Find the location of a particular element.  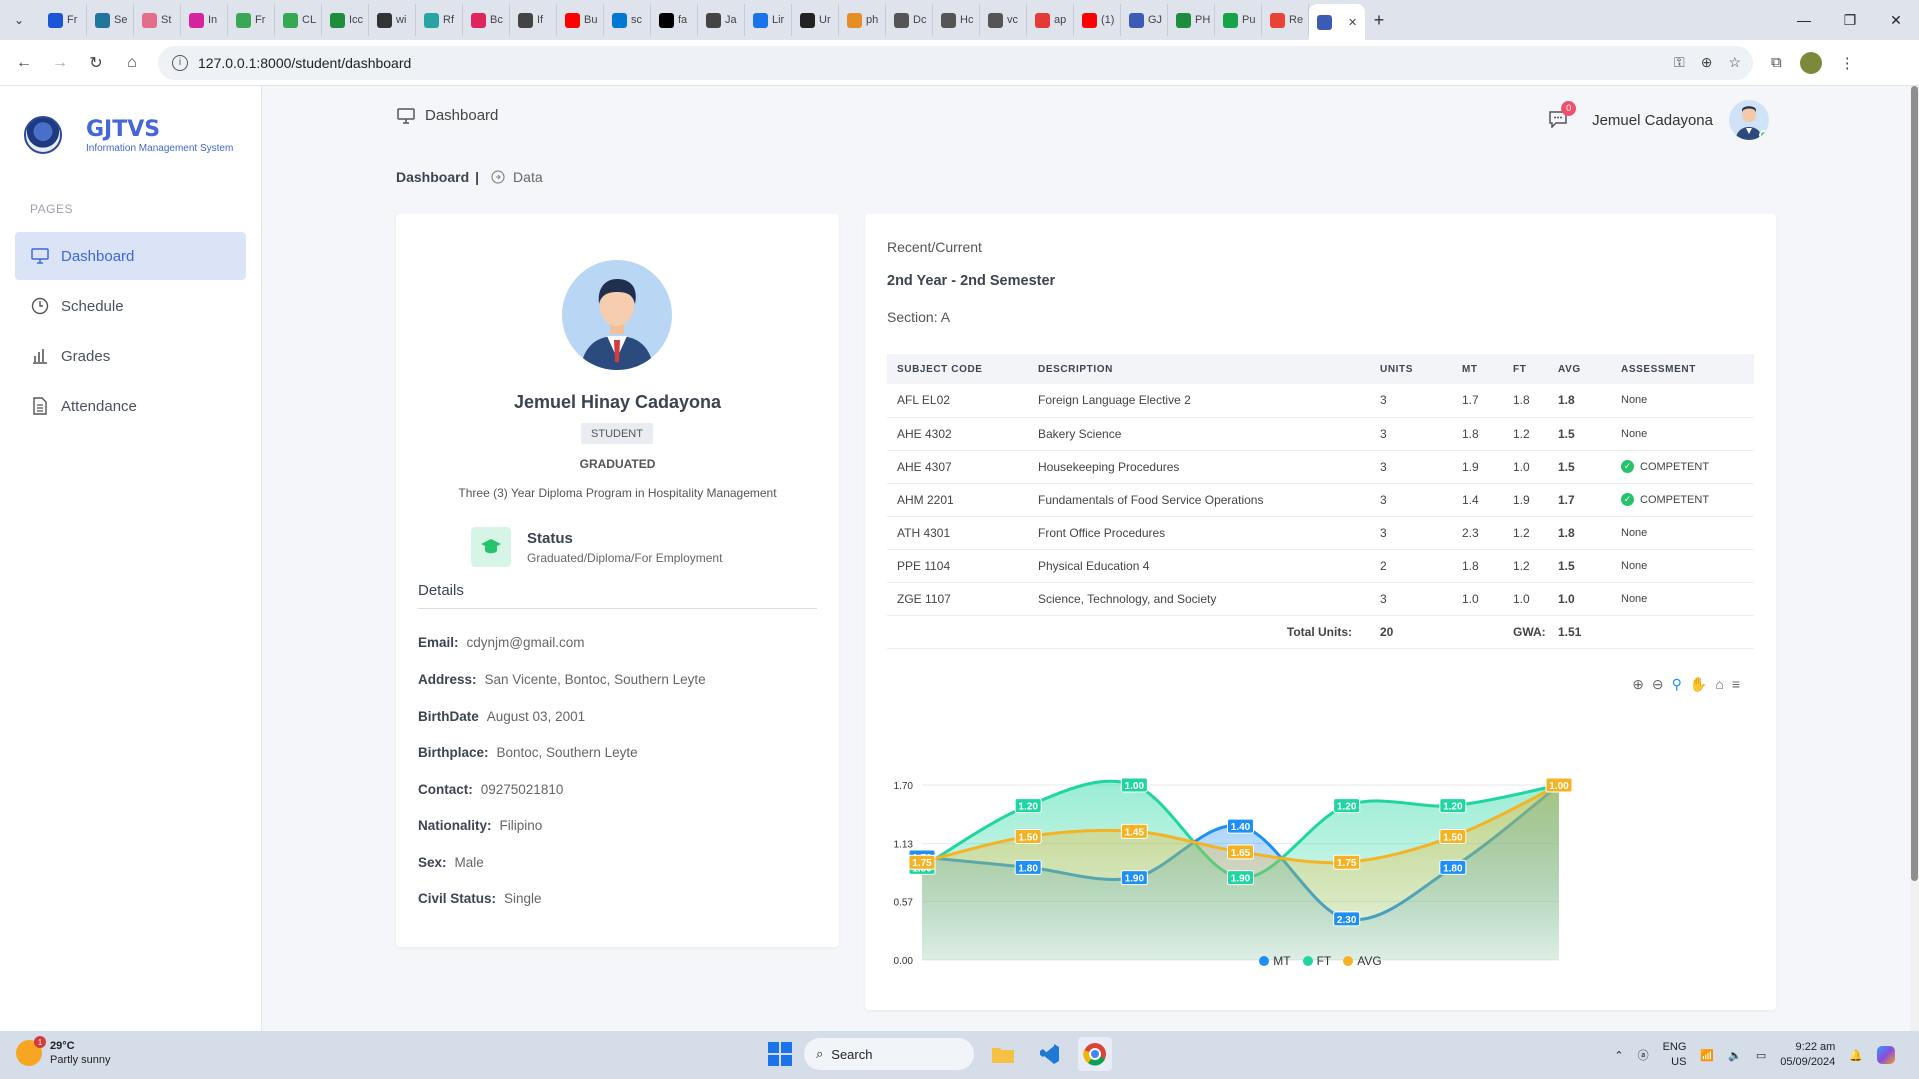

browser-tab: vc is located at coordinates (1003, 20).